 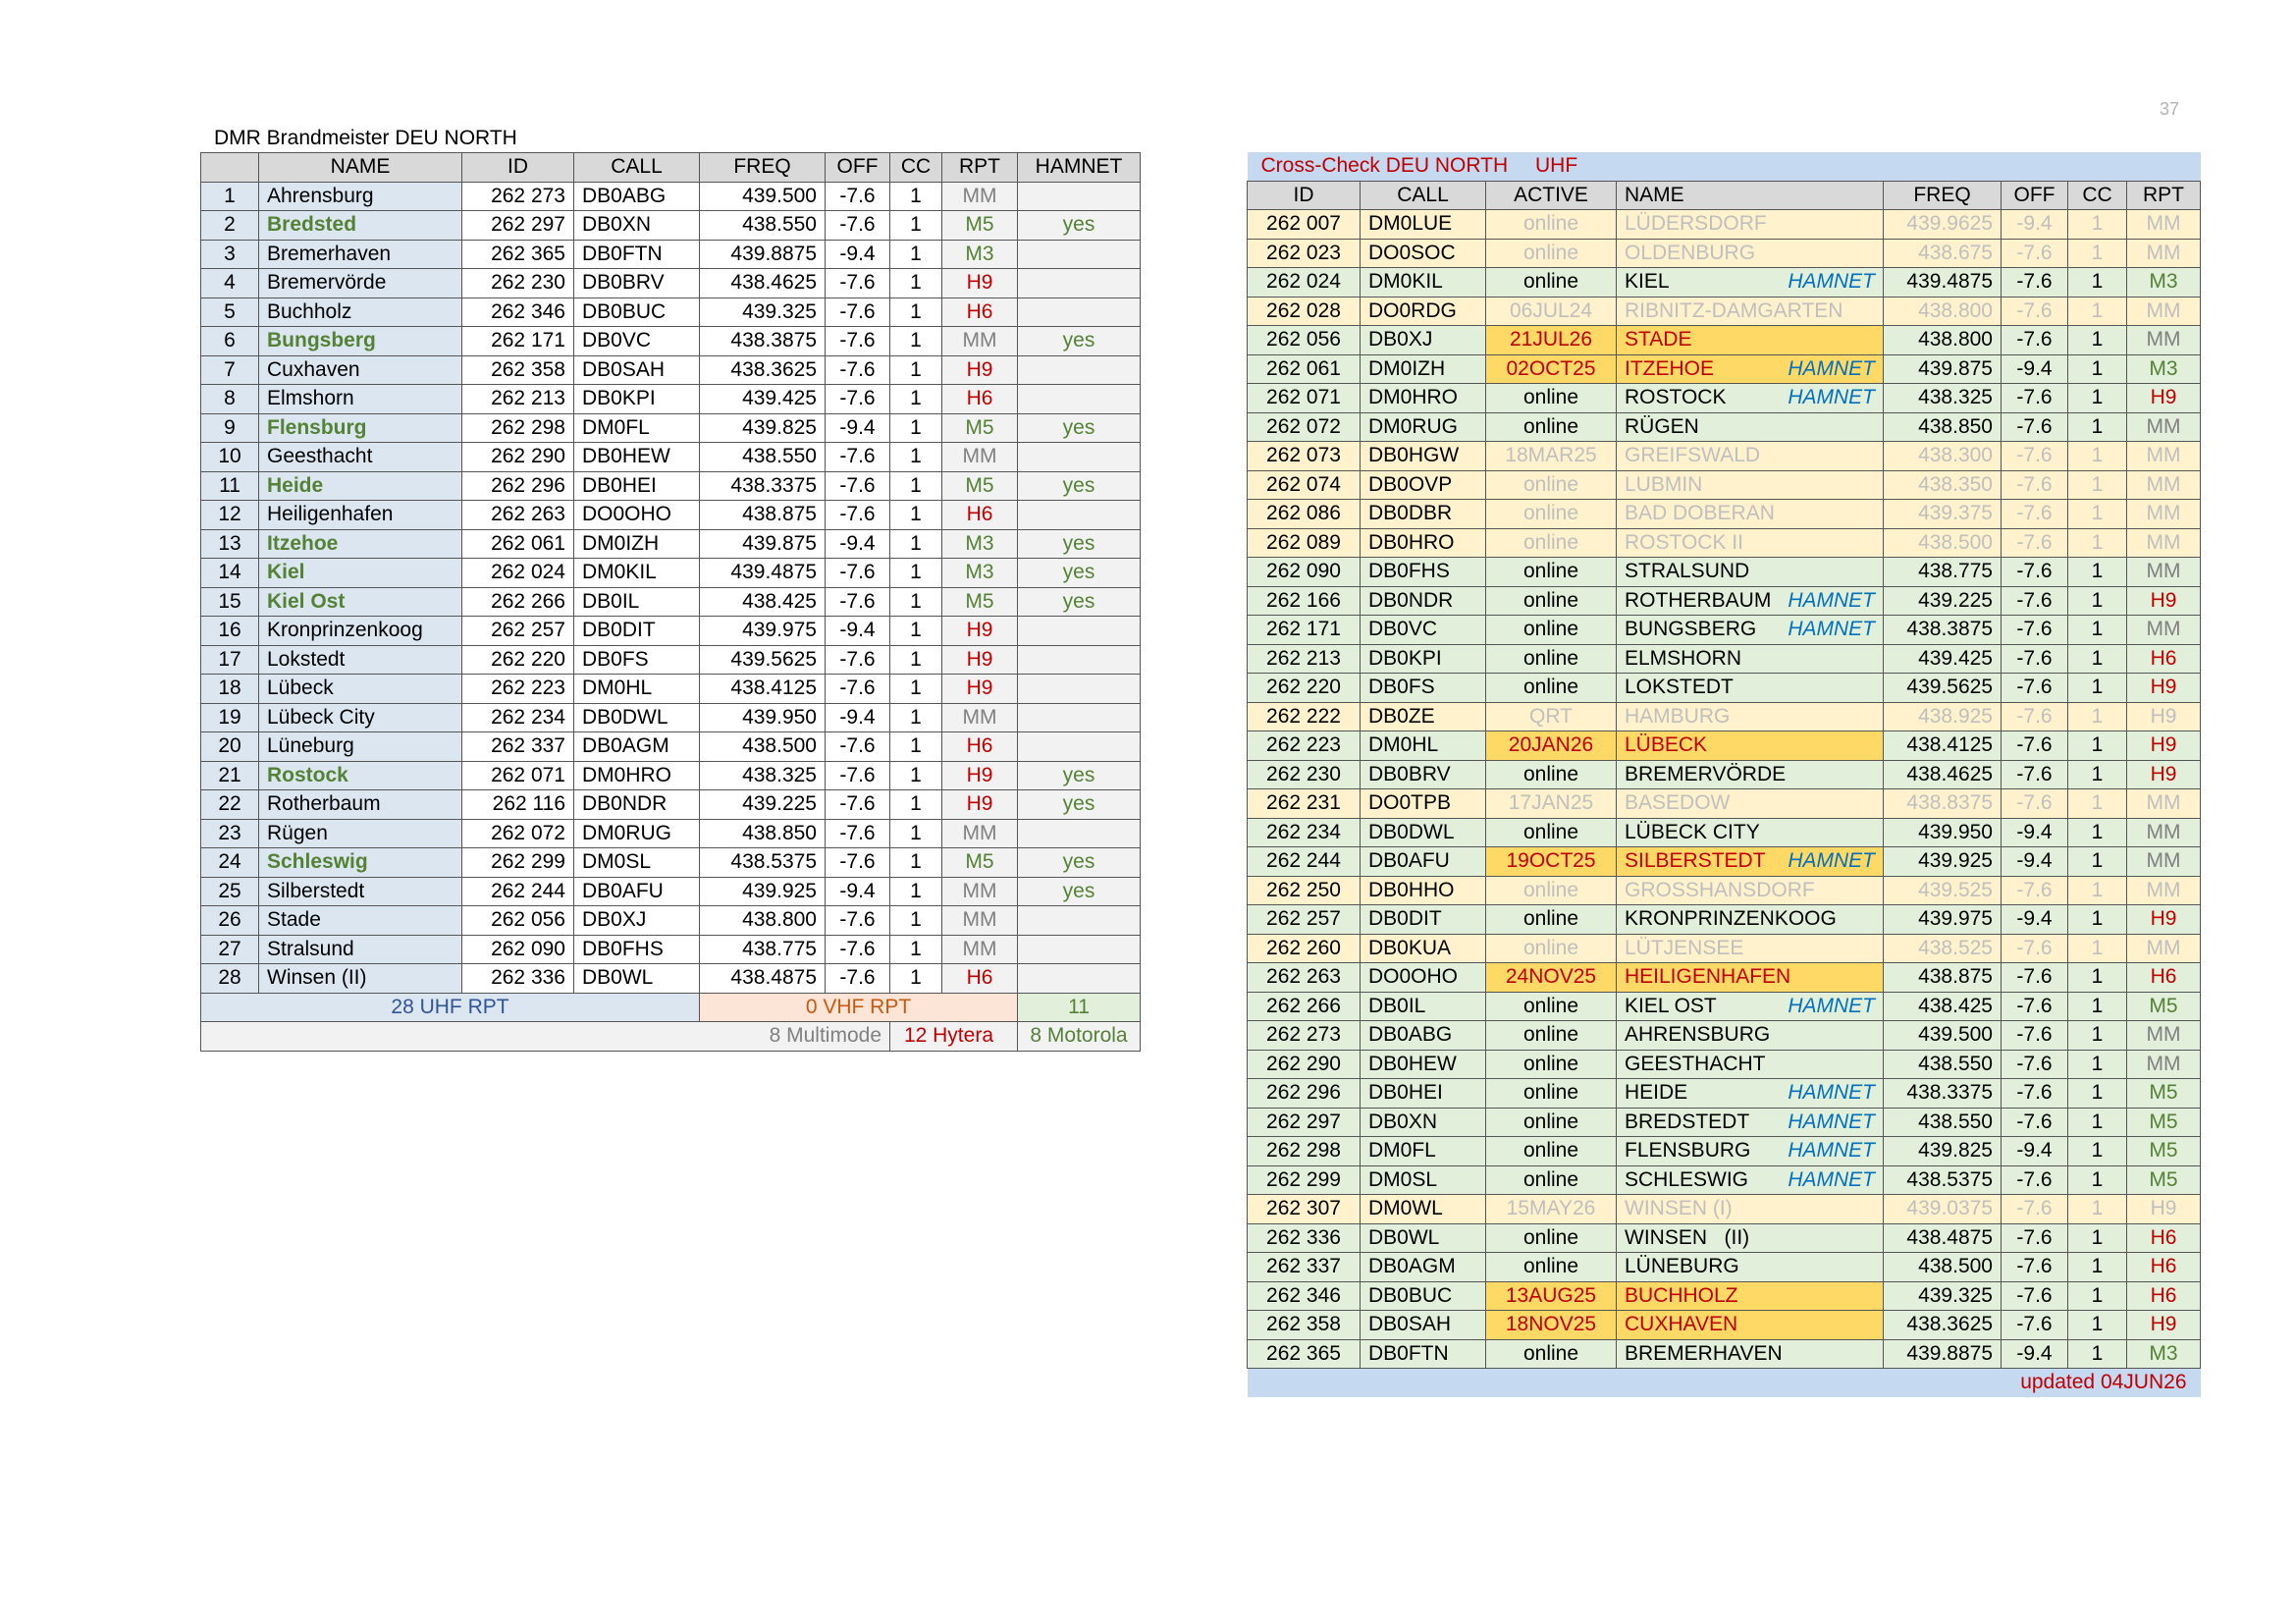 I want to click on row-number: 14, so click(x=229, y=573).